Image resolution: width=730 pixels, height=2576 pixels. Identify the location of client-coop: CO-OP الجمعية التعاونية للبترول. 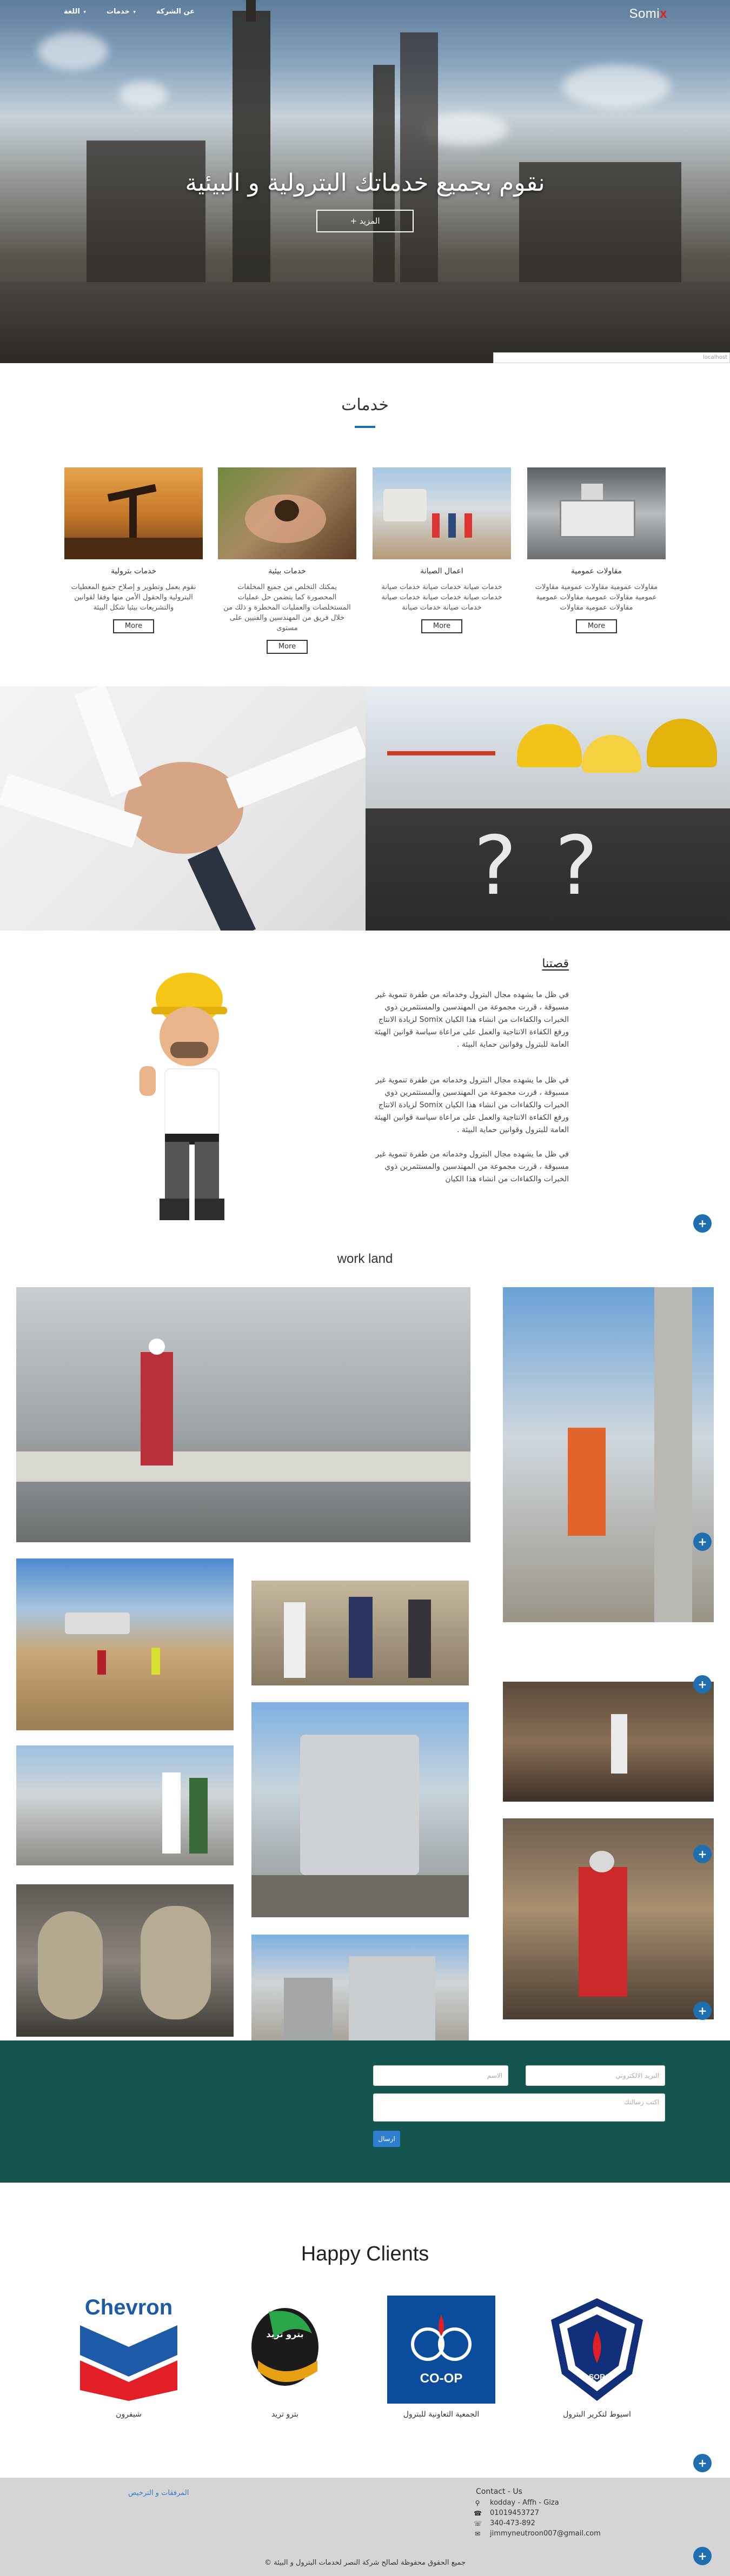
(441, 2357).